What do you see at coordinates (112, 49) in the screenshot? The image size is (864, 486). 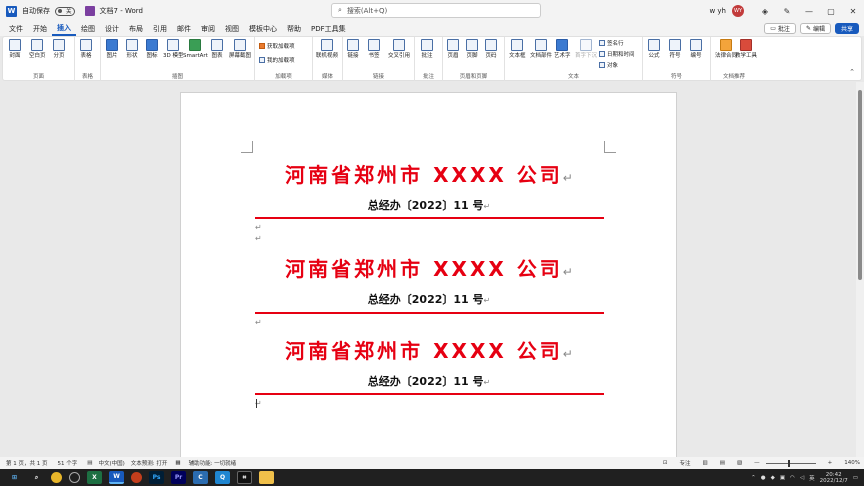 I see `picture-button: 图片` at bounding box center [112, 49].